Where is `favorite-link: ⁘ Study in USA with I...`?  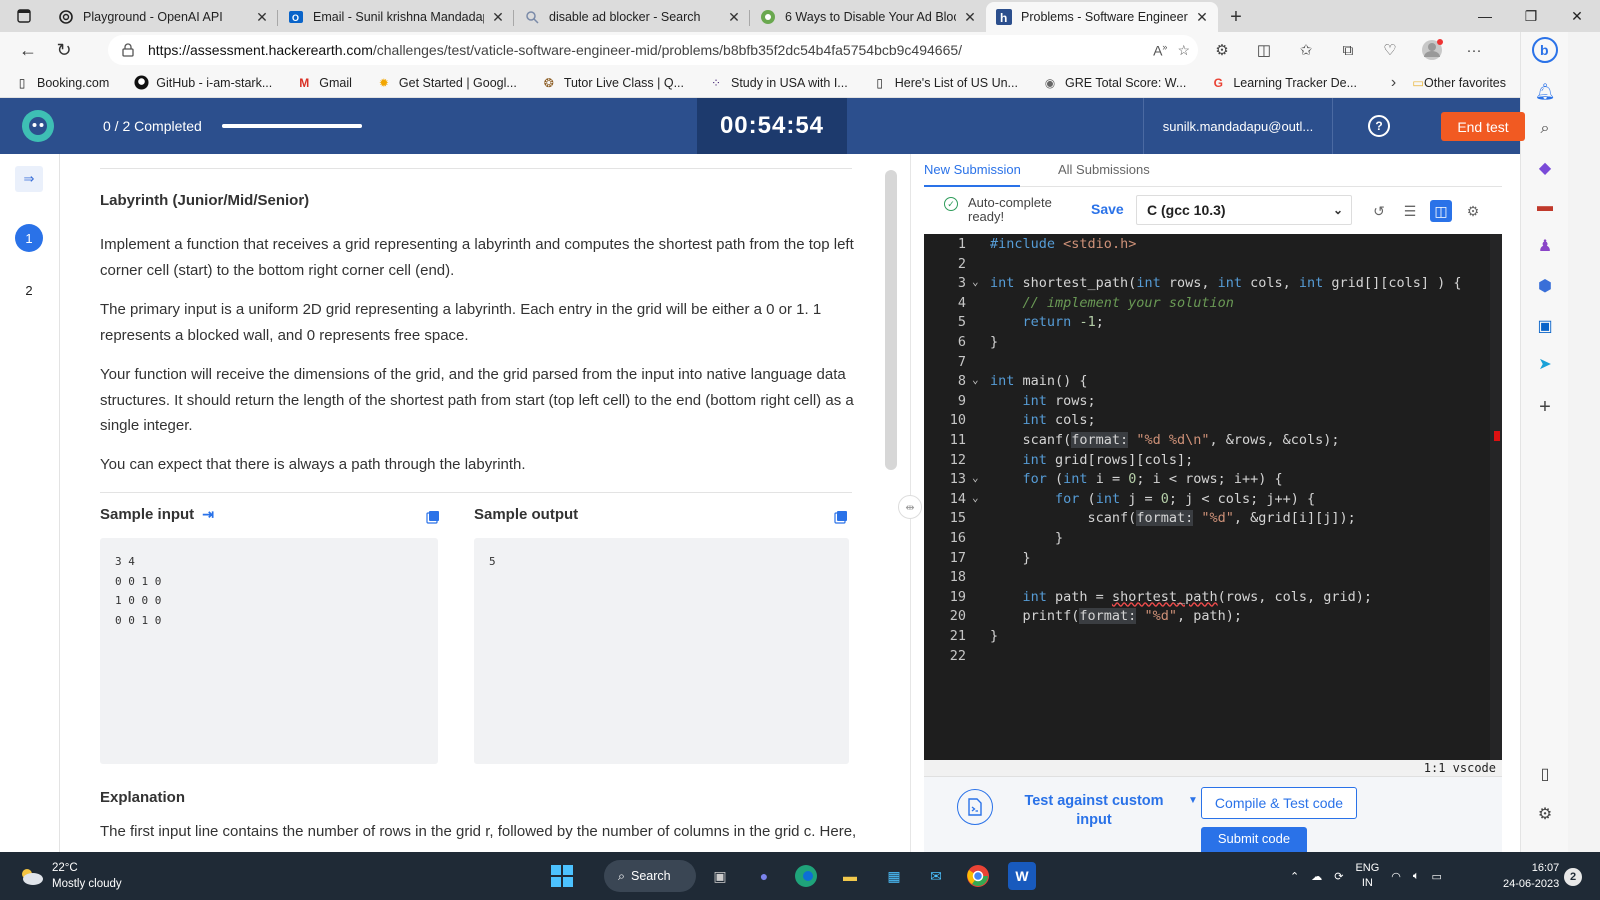 favorite-link: ⁘ Study in USA with I... is located at coordinates (778, 83).